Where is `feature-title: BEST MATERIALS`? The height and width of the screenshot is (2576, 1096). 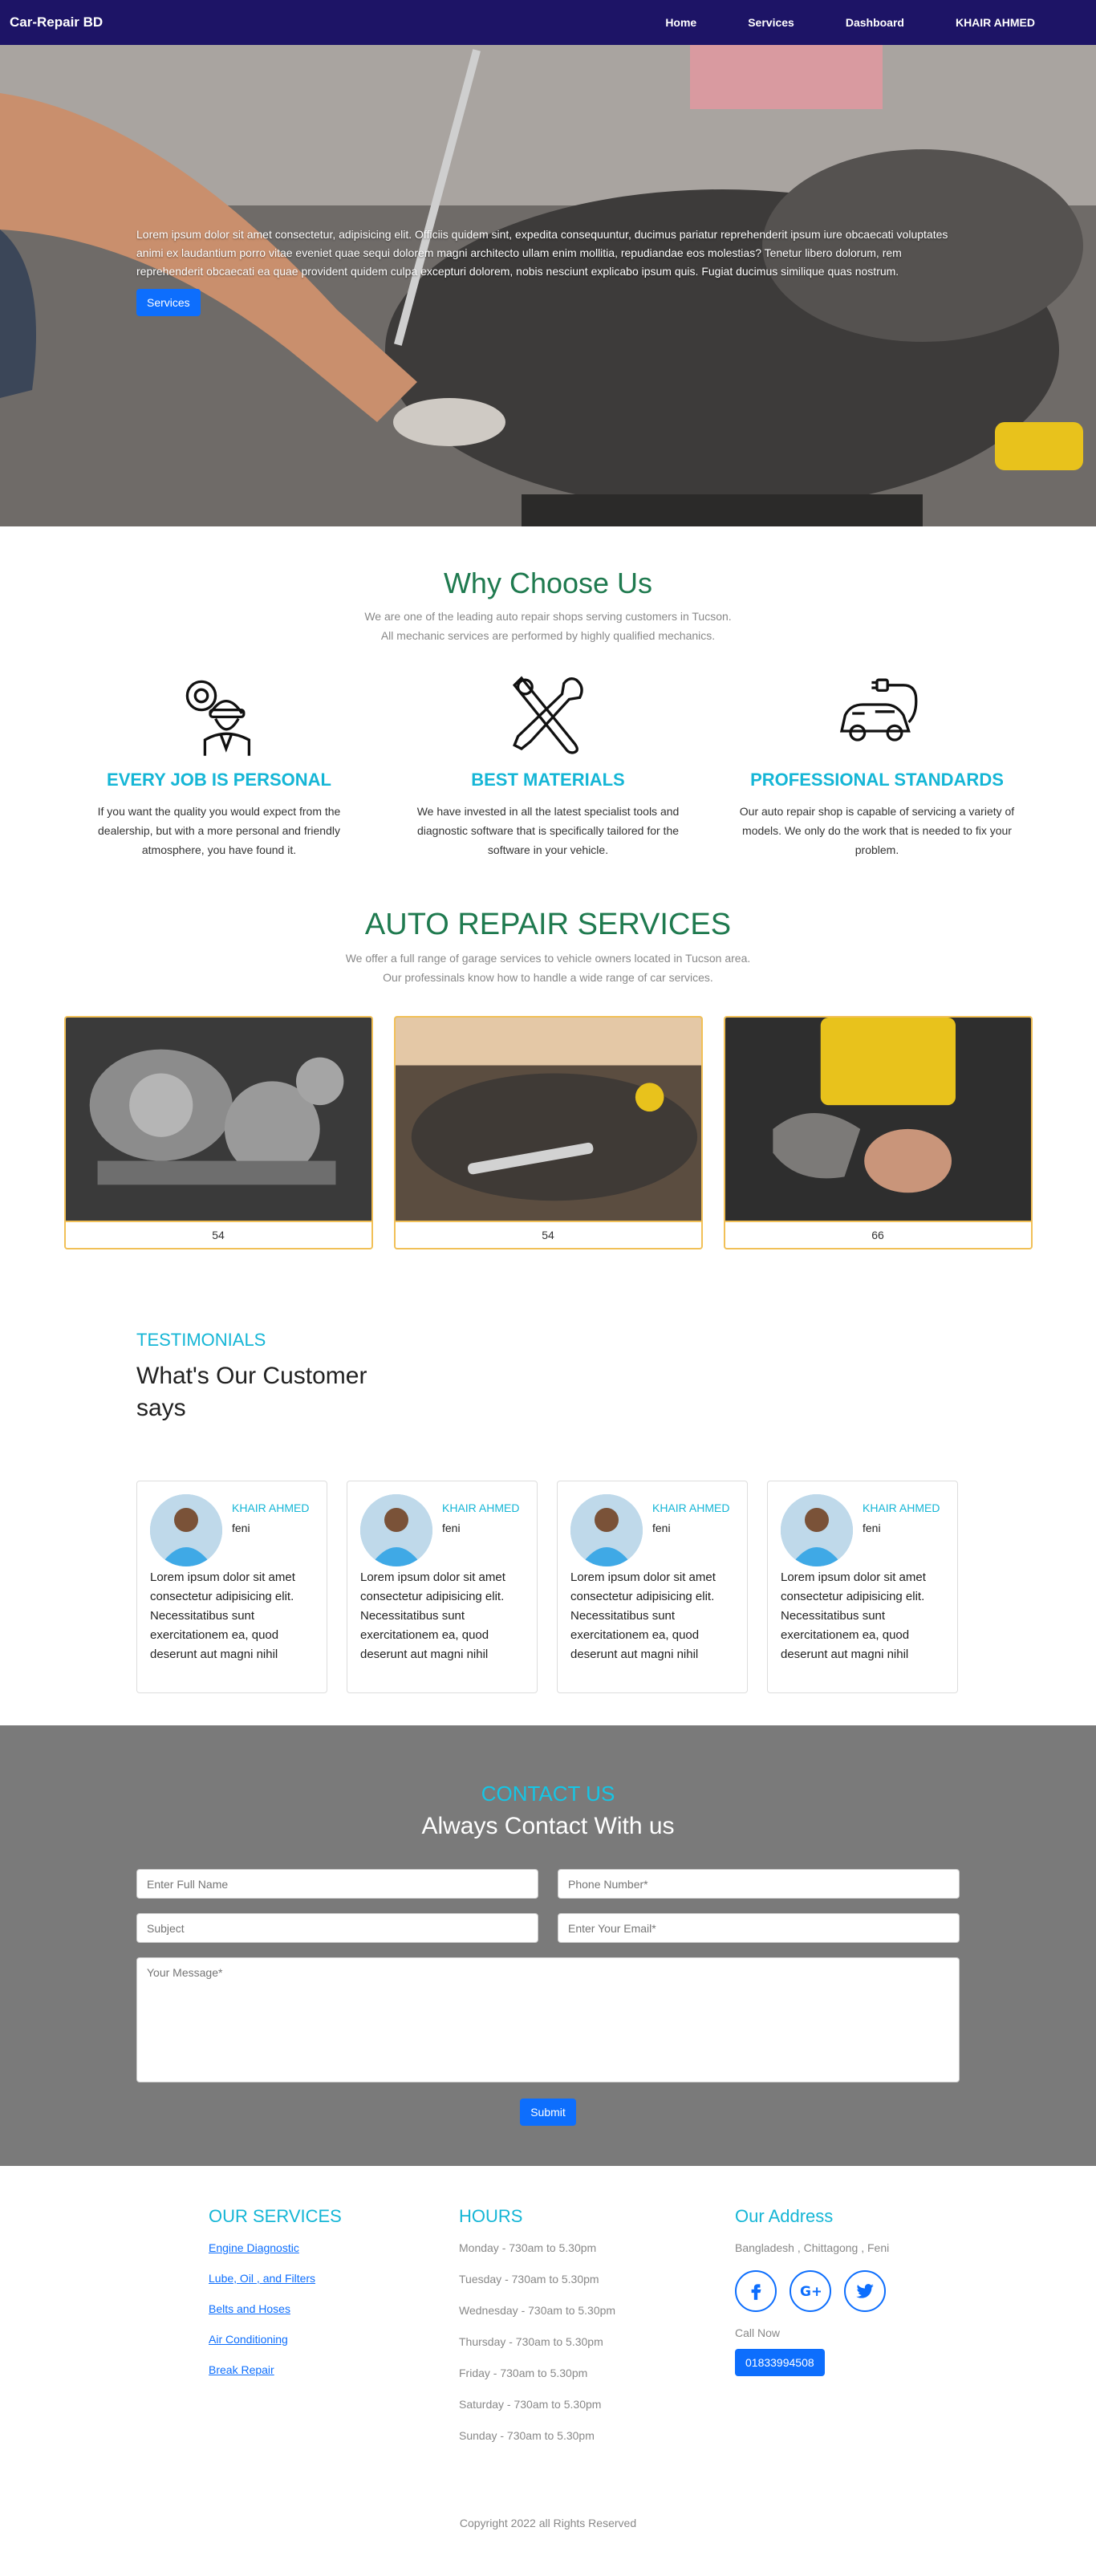
feature-title: BEST MATERIALS is located at coordinates (548, 780).